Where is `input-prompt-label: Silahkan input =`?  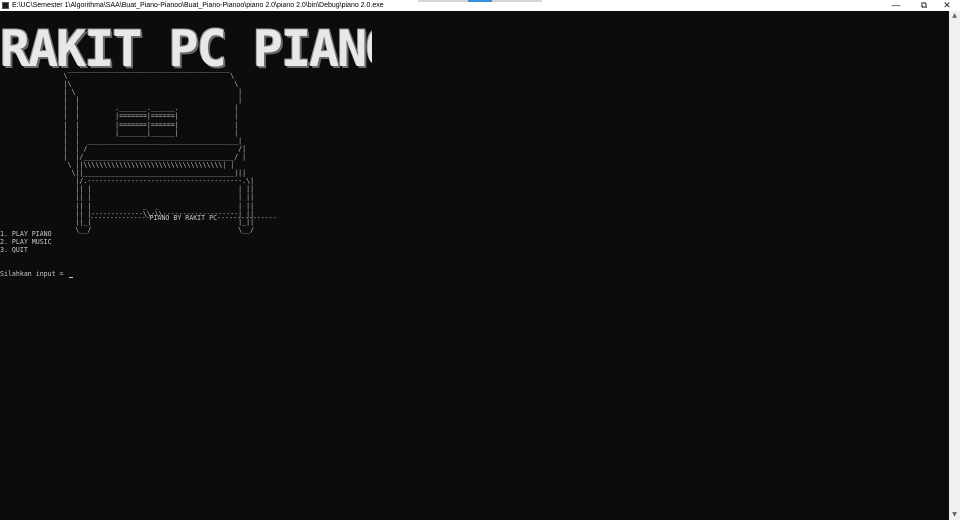 input-prompt-label: Silahkan input = is located at coordinates (34, 274).